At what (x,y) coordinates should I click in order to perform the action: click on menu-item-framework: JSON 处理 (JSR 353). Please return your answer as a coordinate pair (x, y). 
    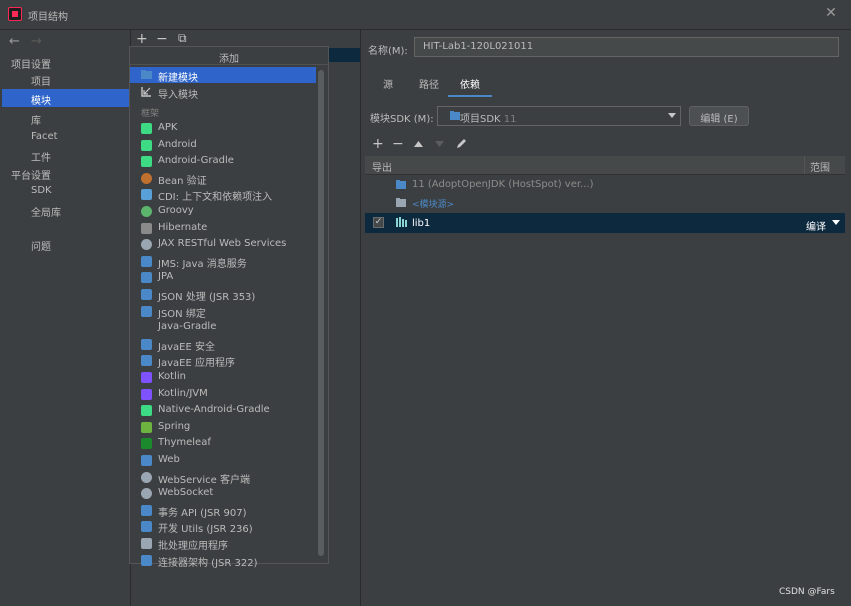
    Looking at the image, I should click on (206, 295).